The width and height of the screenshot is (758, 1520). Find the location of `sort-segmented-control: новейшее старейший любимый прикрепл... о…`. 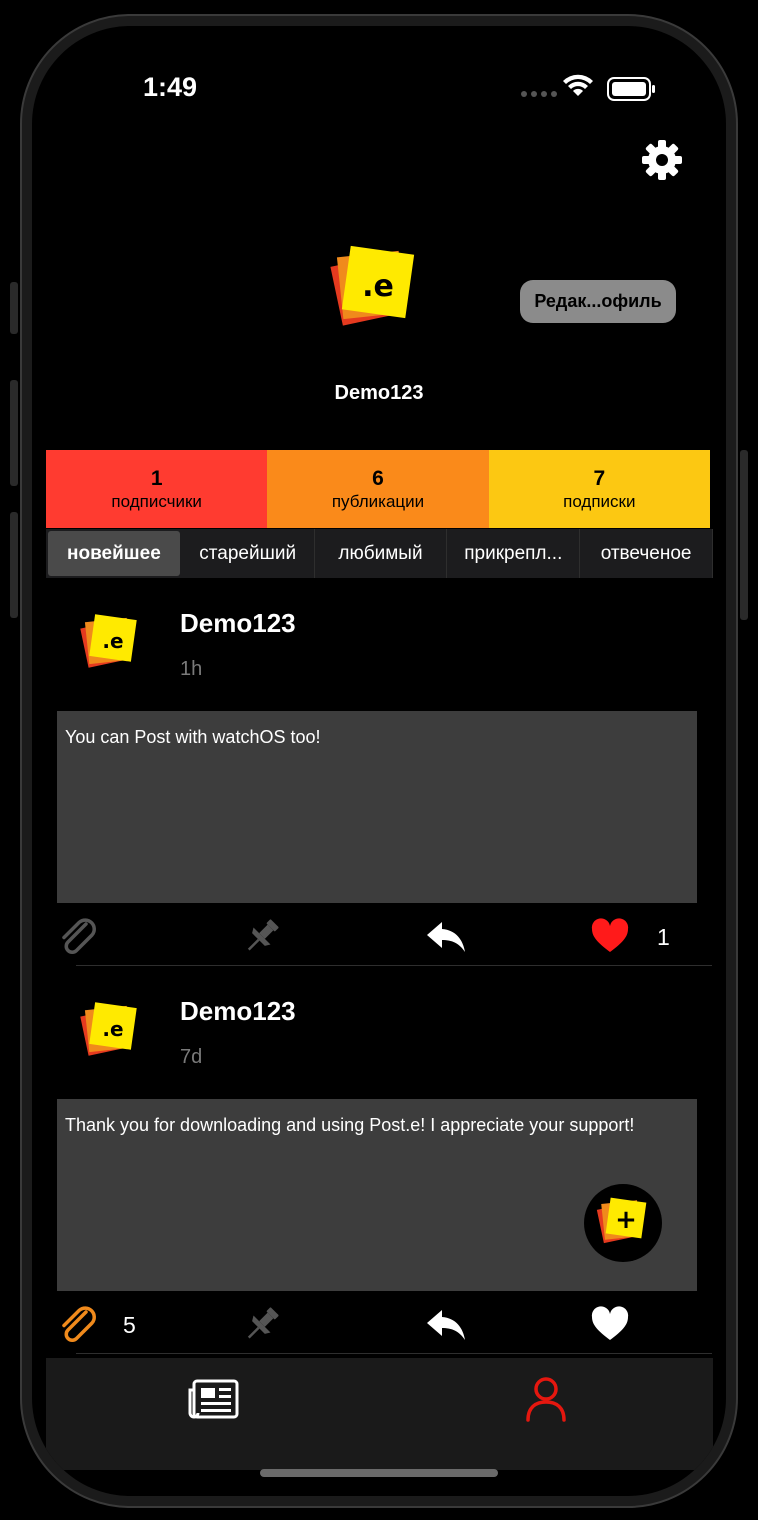

sort-segmented-control: новейшее старейший любимый прикрепл... о… is located at coordinates (379, 553).